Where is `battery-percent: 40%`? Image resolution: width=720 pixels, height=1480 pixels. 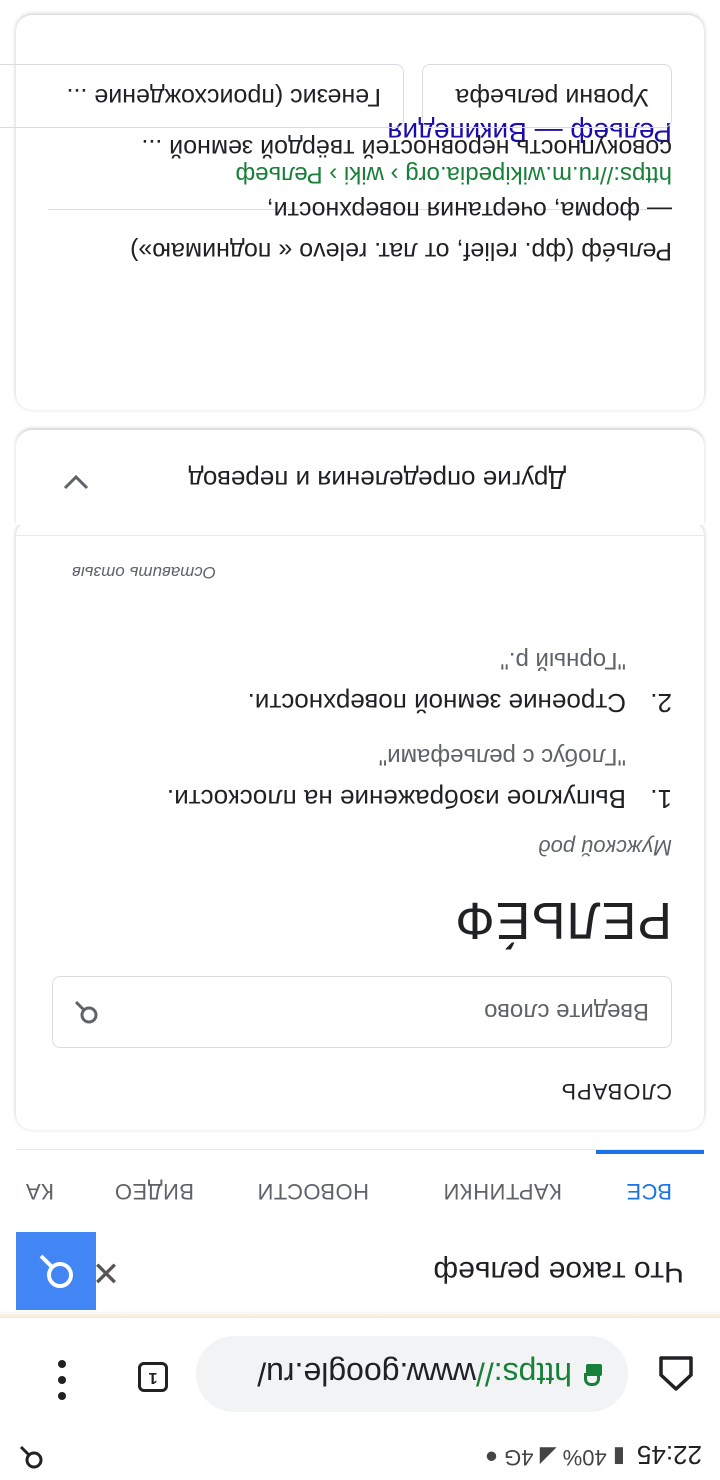
battery-percent: 40% is located at coordinates (584, 1457).